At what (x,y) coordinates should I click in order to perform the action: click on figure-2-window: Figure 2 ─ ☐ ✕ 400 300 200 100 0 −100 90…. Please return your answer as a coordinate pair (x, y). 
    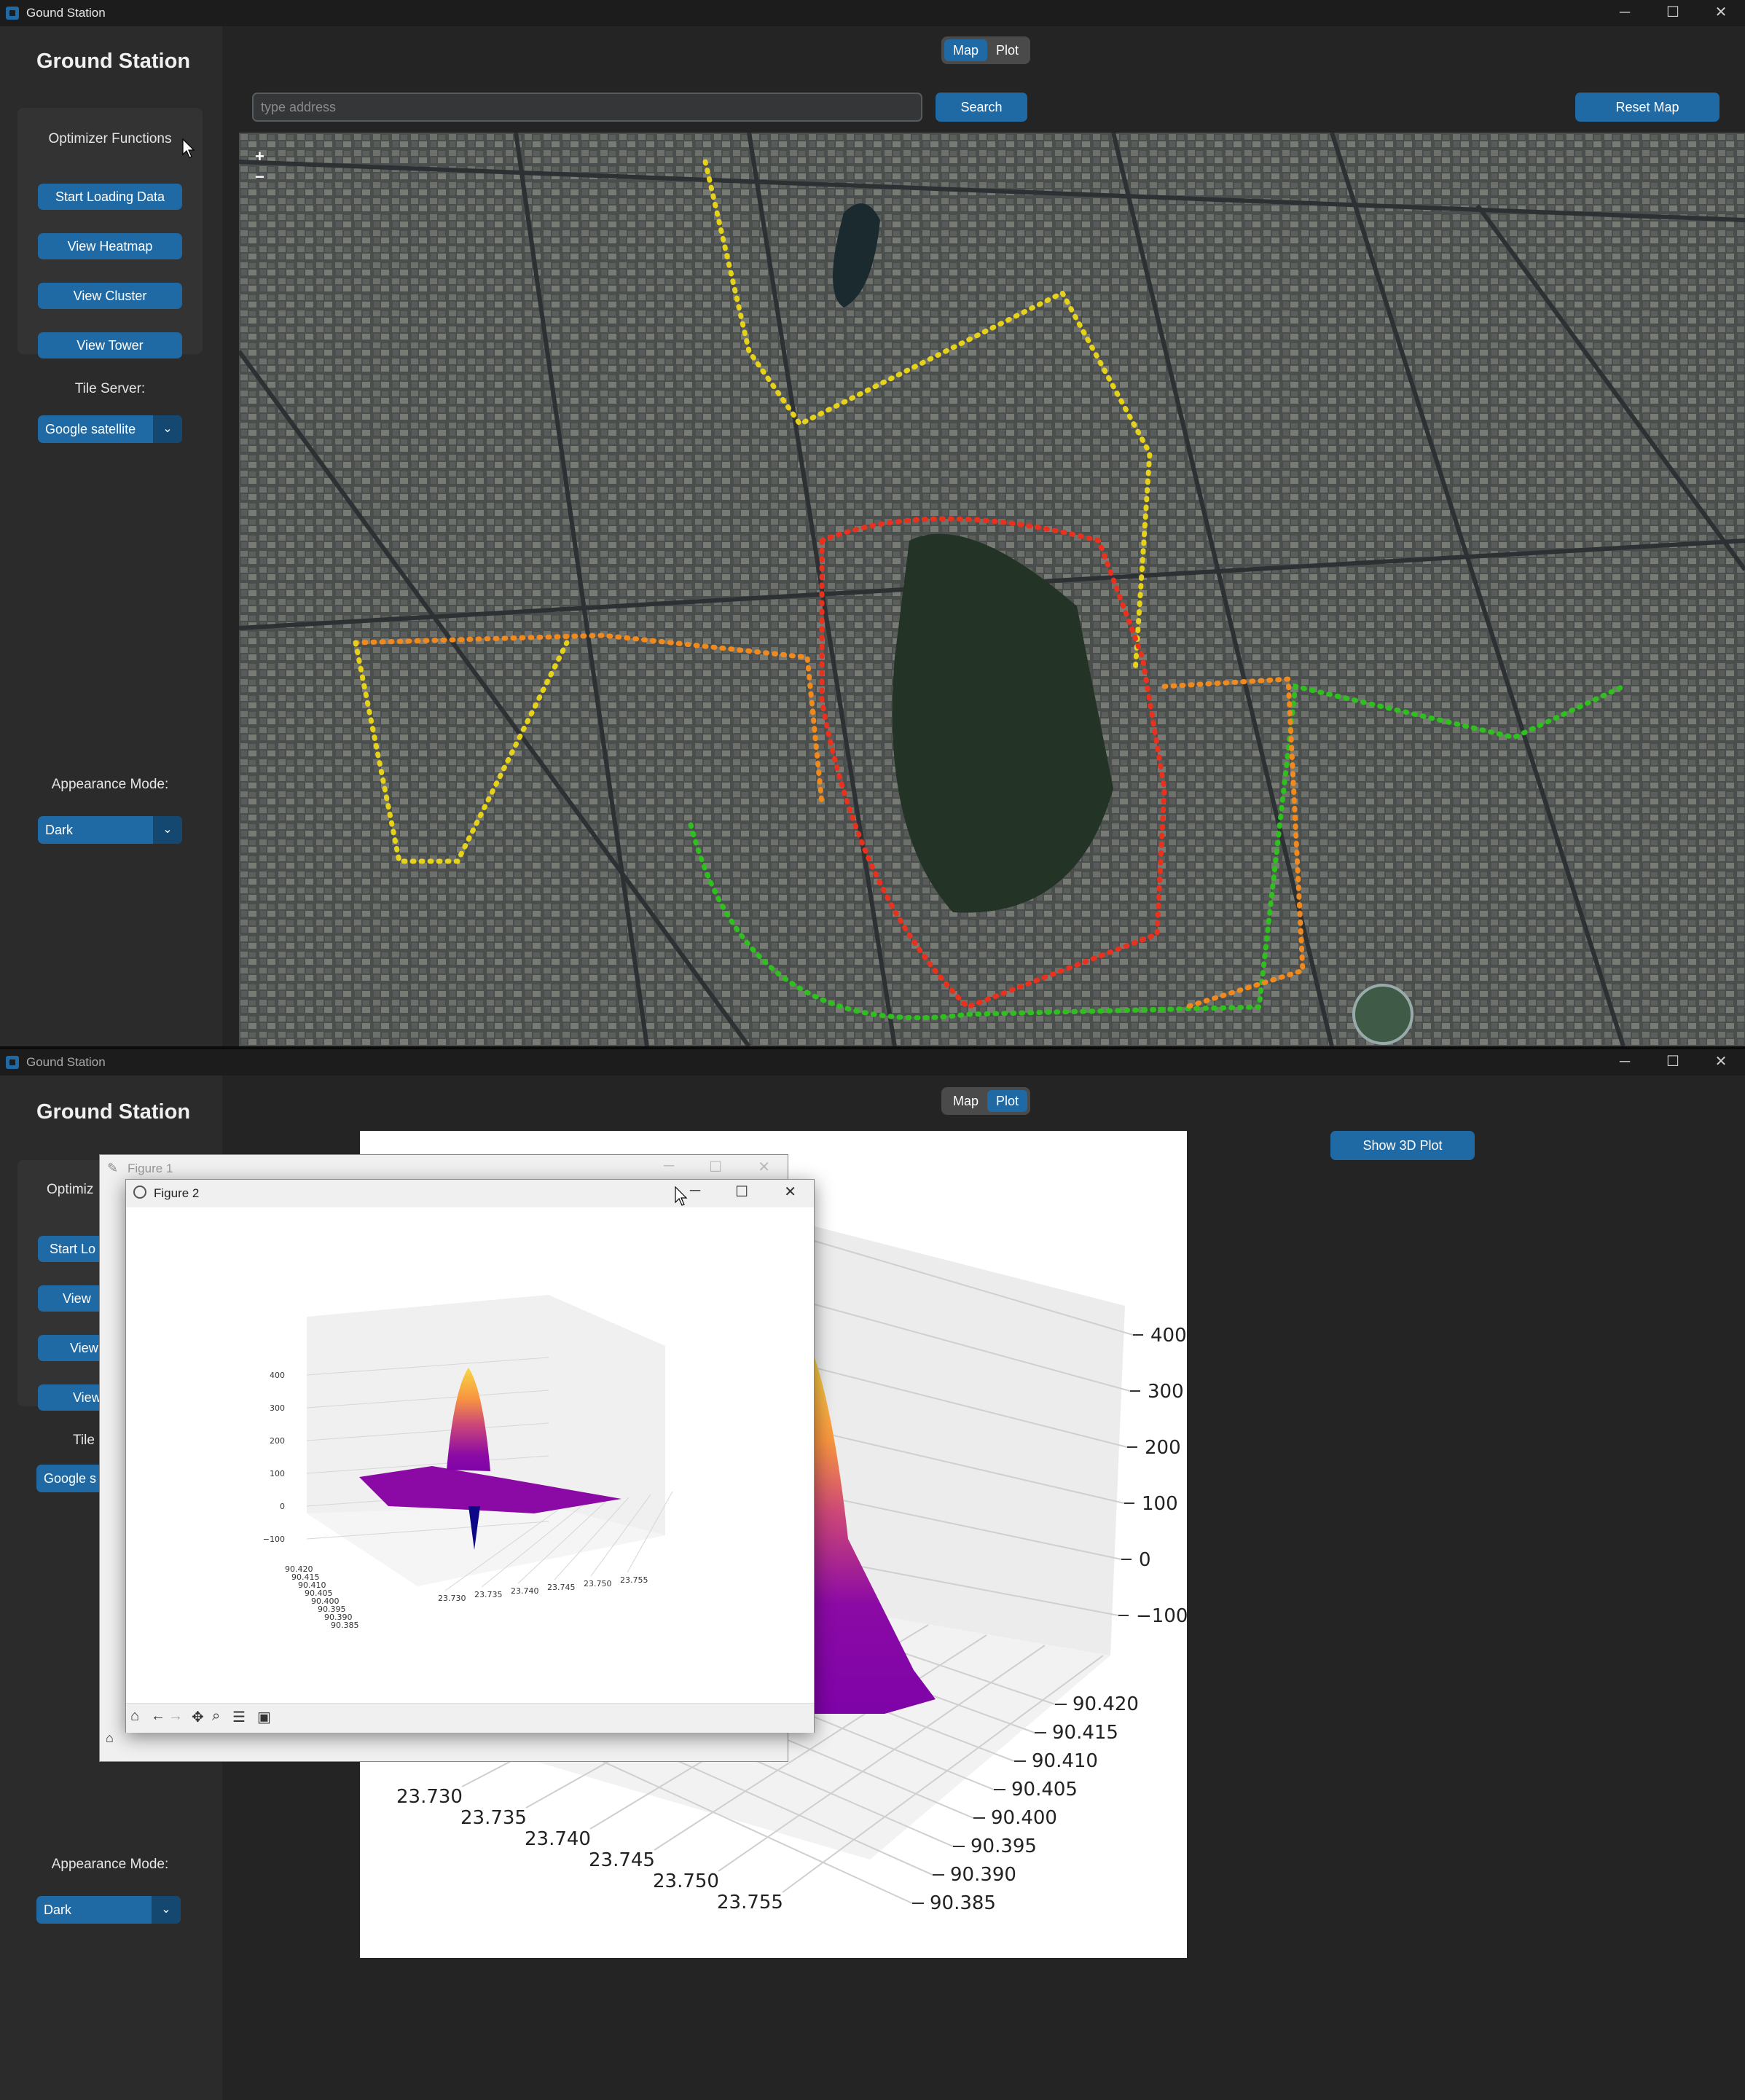
    Looking at the image, I should click on (470, 1456).